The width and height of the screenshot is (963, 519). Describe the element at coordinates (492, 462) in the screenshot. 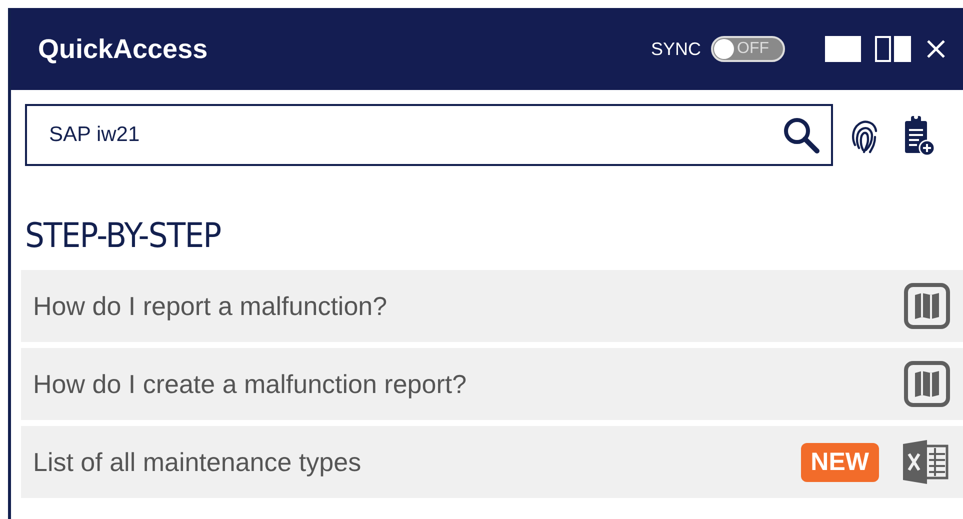

I see `list-item: List of all maintenance types NEW` at that location.